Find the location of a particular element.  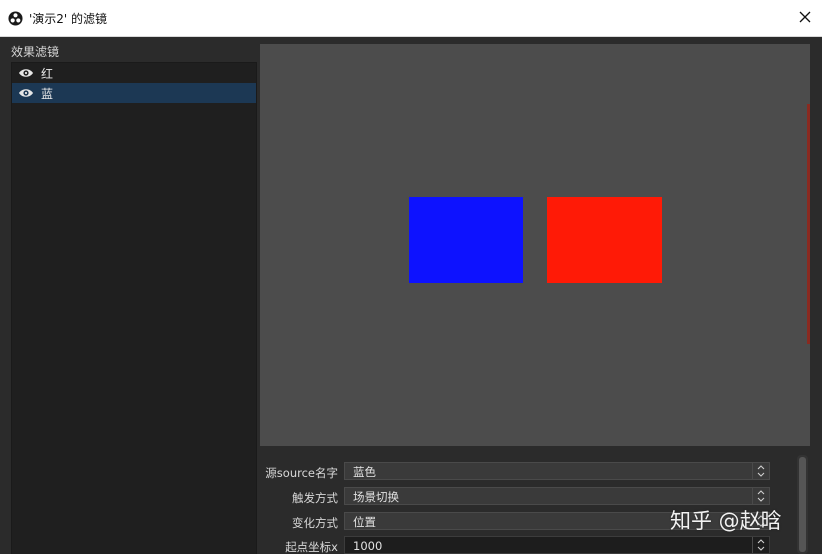

filter-item-blue: 蓝 is located at coordinates (134, 93).